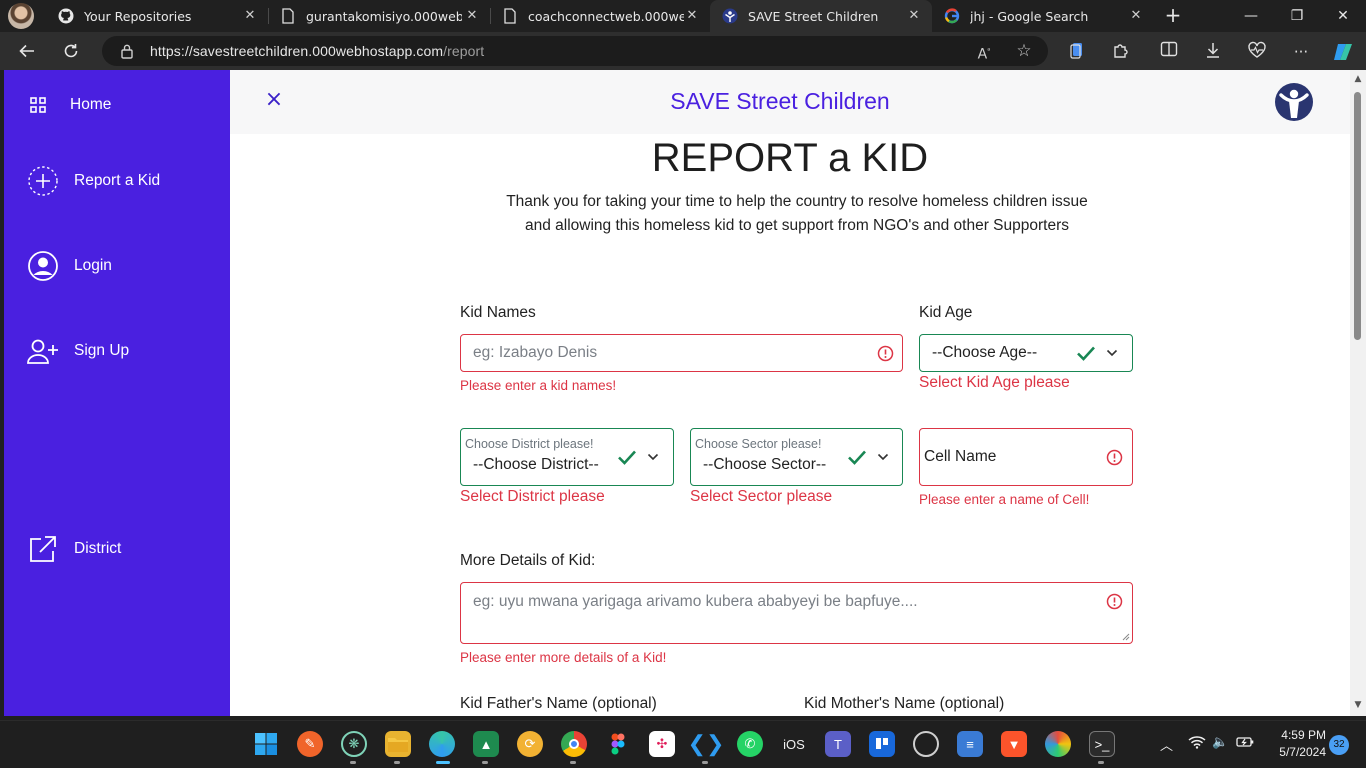 The width and height of the screenshot is (1366, 768). What do you see at coordinates (1297, 16) in the screenshot?
I see `restore-button: ❐` at bounding box center [1297, 16].